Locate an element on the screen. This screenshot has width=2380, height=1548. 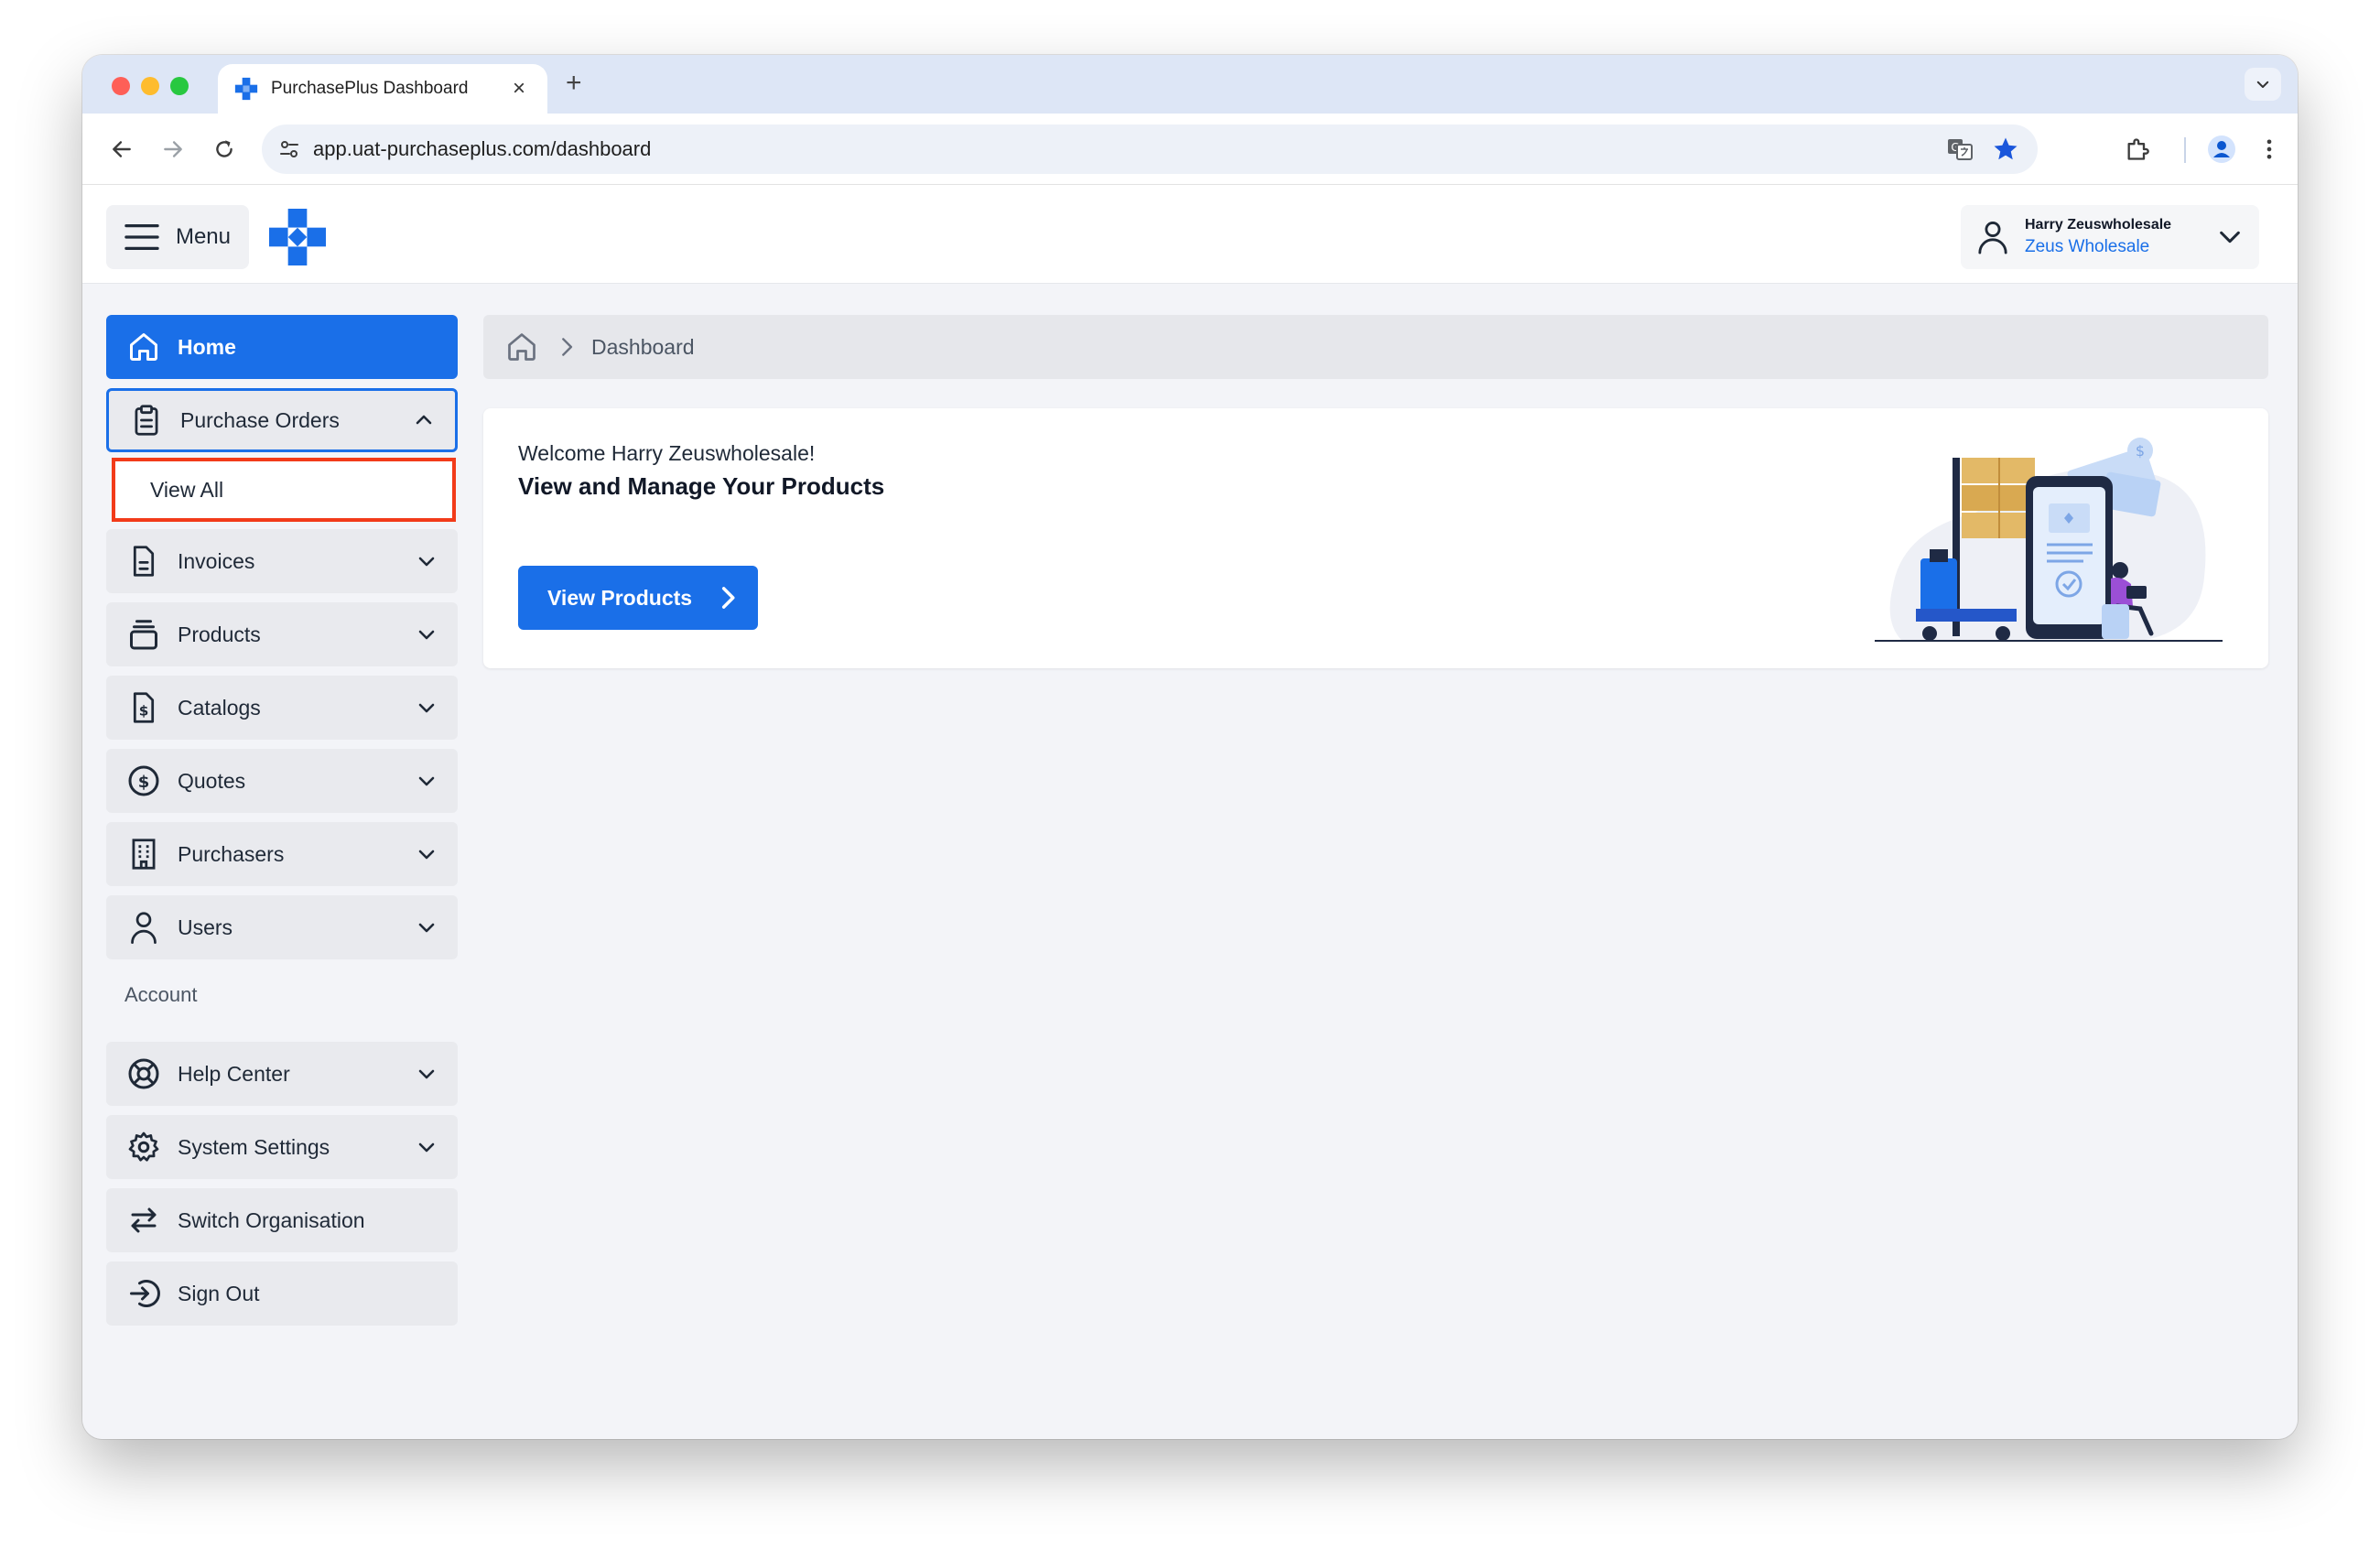
translate-icon: G is located at coordinates (1960, 149).